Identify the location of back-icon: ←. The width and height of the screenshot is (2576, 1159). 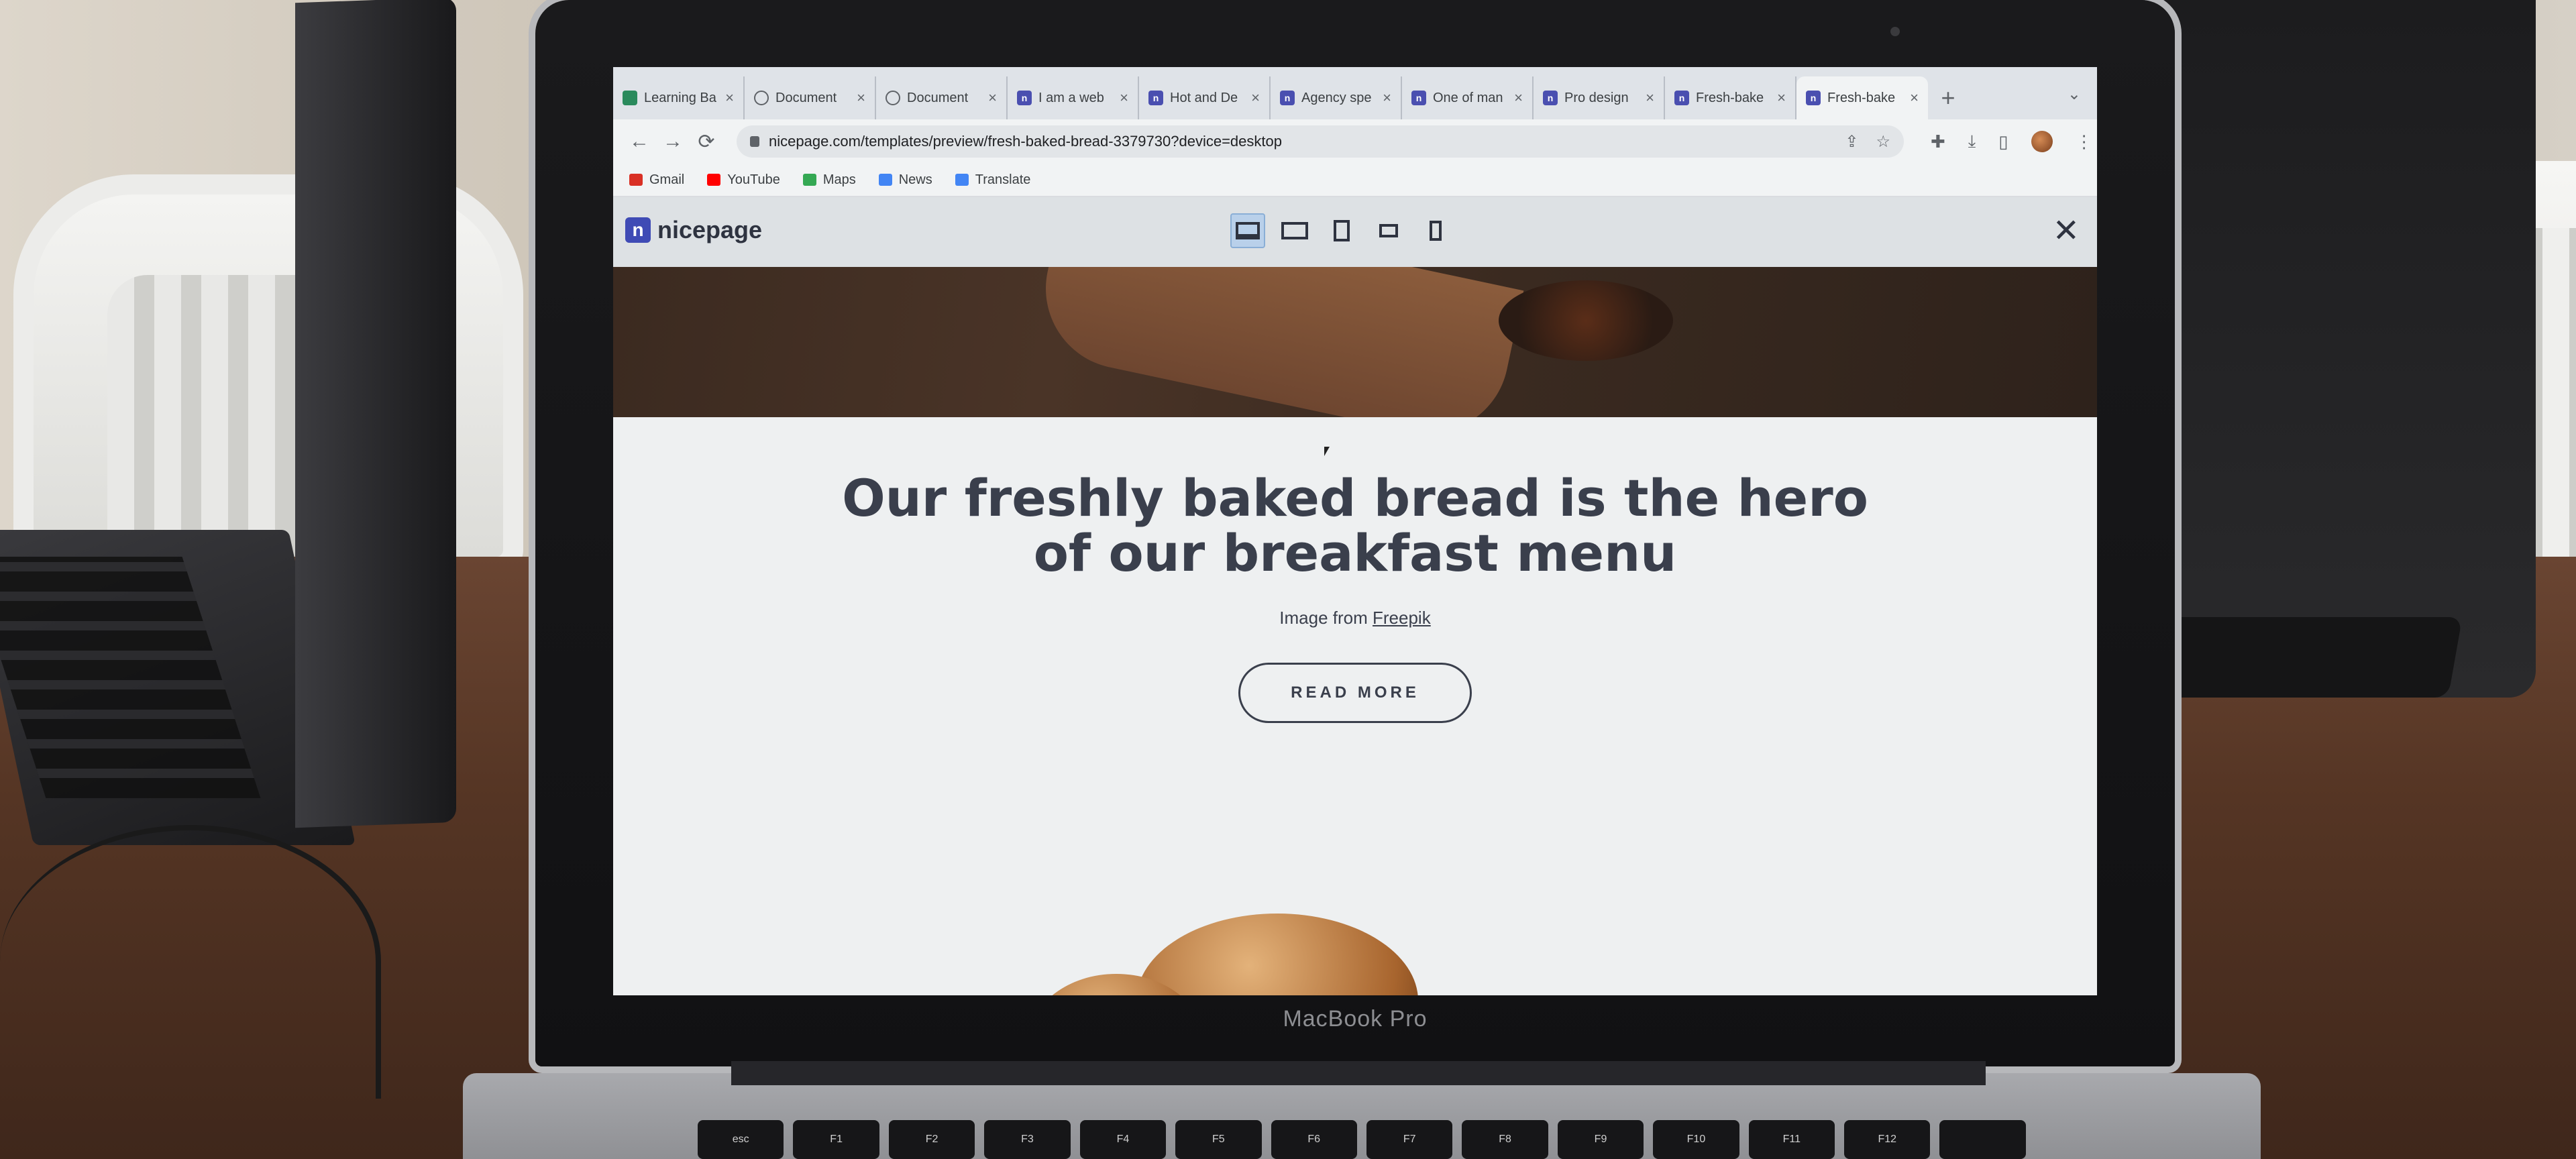
(639, 141).